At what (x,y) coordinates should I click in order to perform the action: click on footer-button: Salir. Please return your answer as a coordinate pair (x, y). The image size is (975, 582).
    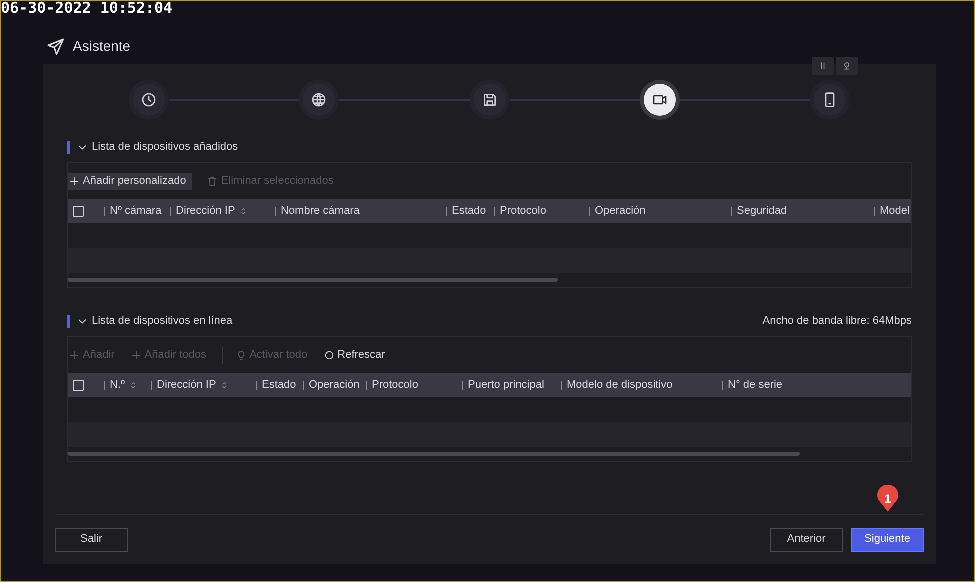
    Looking at the image, I should click on (91, 540).